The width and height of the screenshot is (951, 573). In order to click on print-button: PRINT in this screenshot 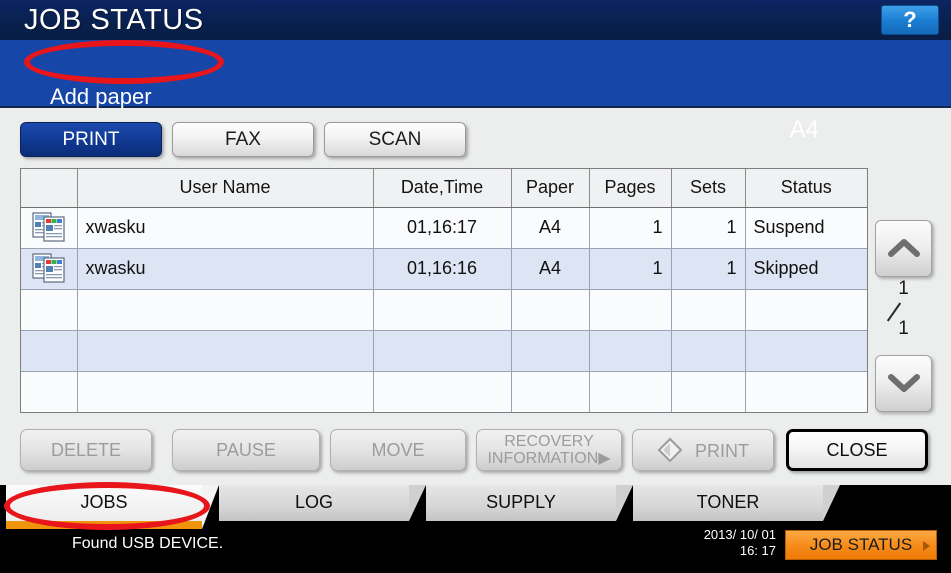, I will do `click(703, 450)`.